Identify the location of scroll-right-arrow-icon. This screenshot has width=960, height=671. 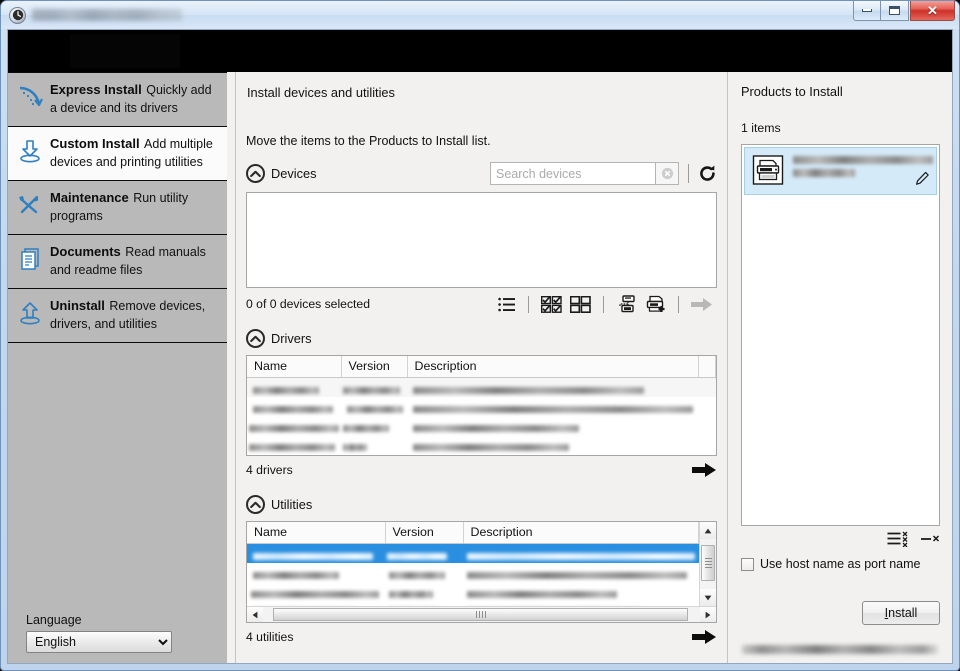
(708, 614).